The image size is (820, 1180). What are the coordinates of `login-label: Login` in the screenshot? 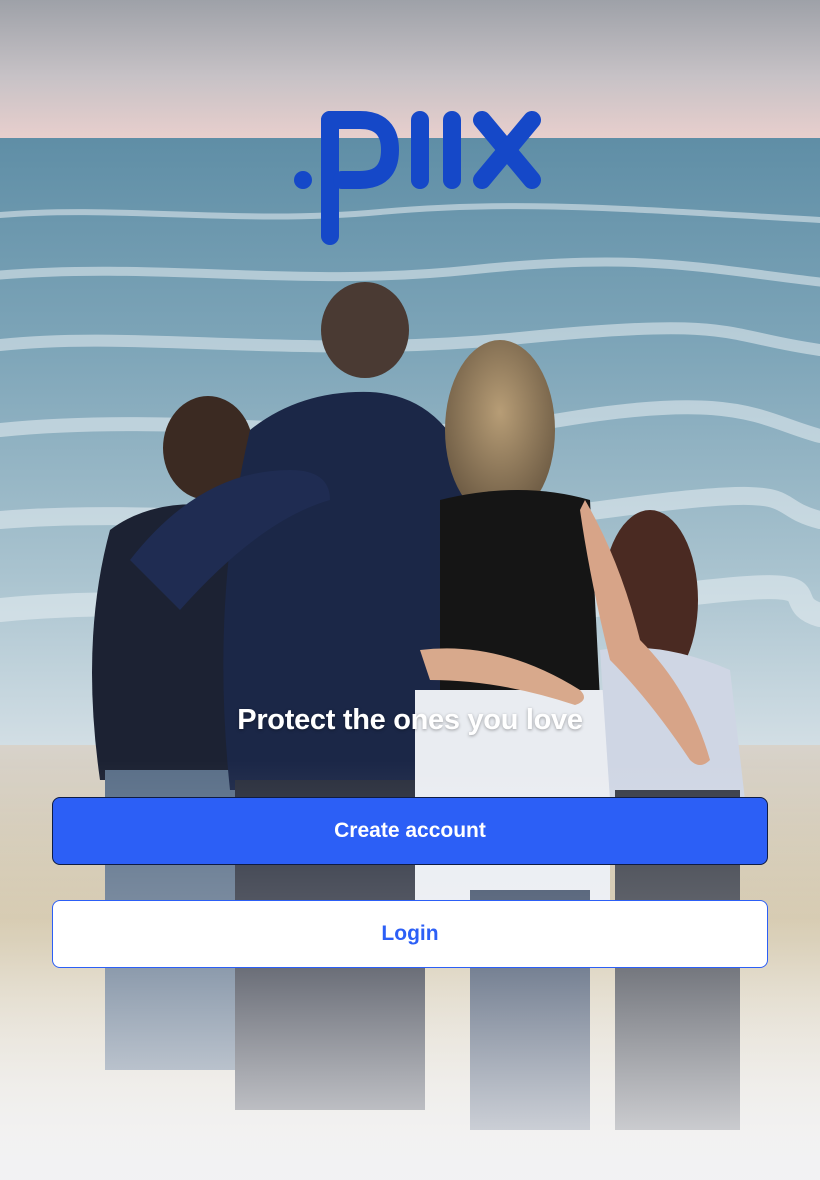 It's located at (410, 933).